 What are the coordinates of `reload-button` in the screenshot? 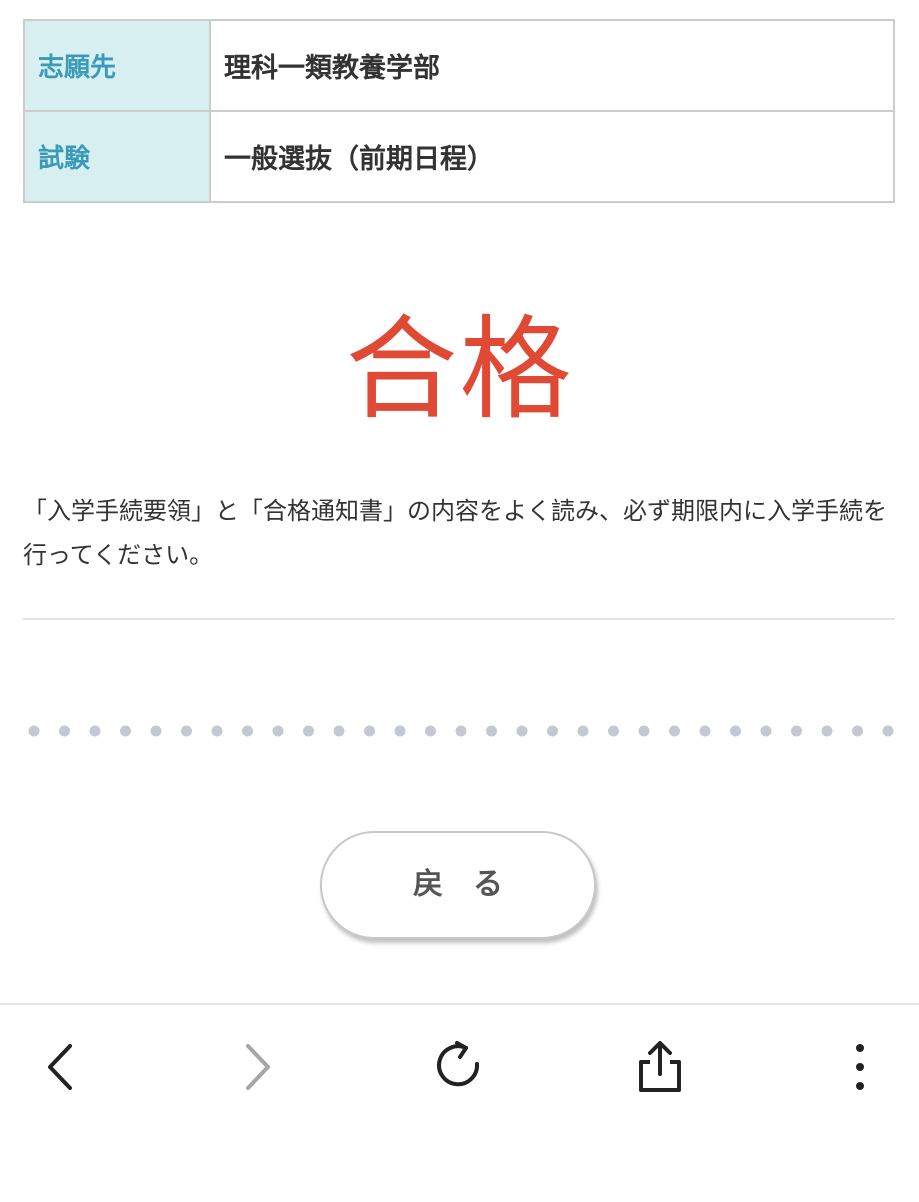 It's located at (460, 1067).